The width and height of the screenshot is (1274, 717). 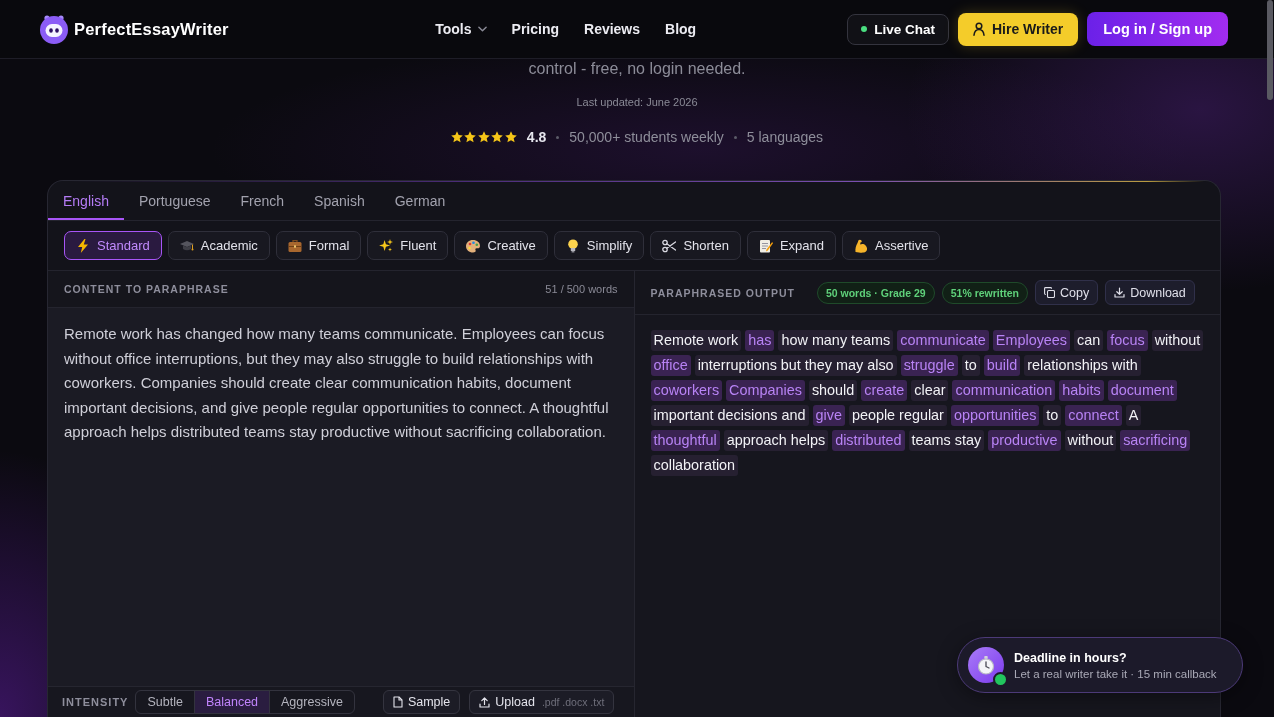 I want to click on nav-link: Reviews, so click(x=612, y=29).